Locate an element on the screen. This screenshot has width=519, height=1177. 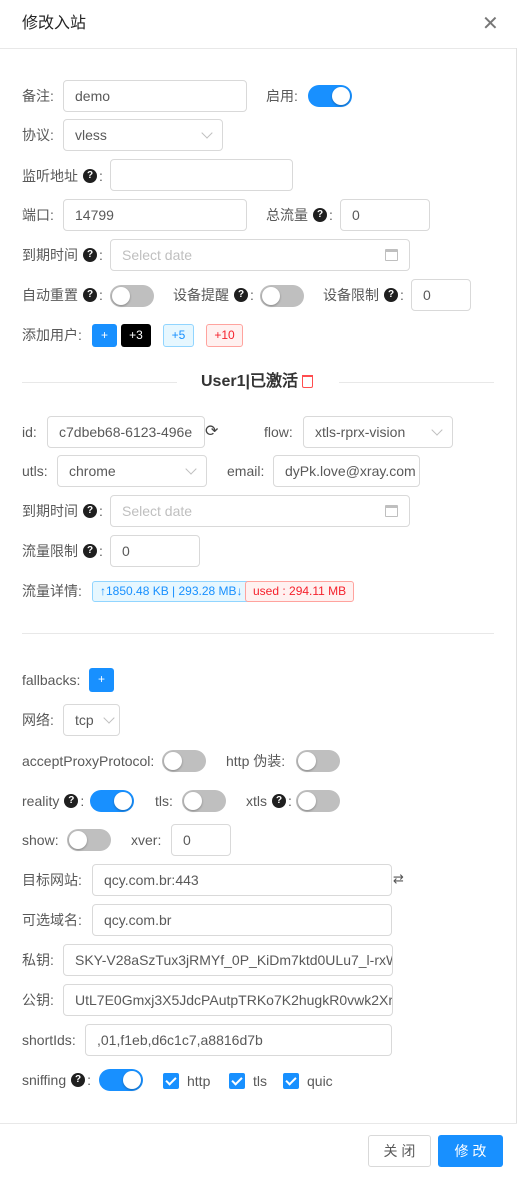
sniff-http-checkbox is located at coordinates (171, 1081).